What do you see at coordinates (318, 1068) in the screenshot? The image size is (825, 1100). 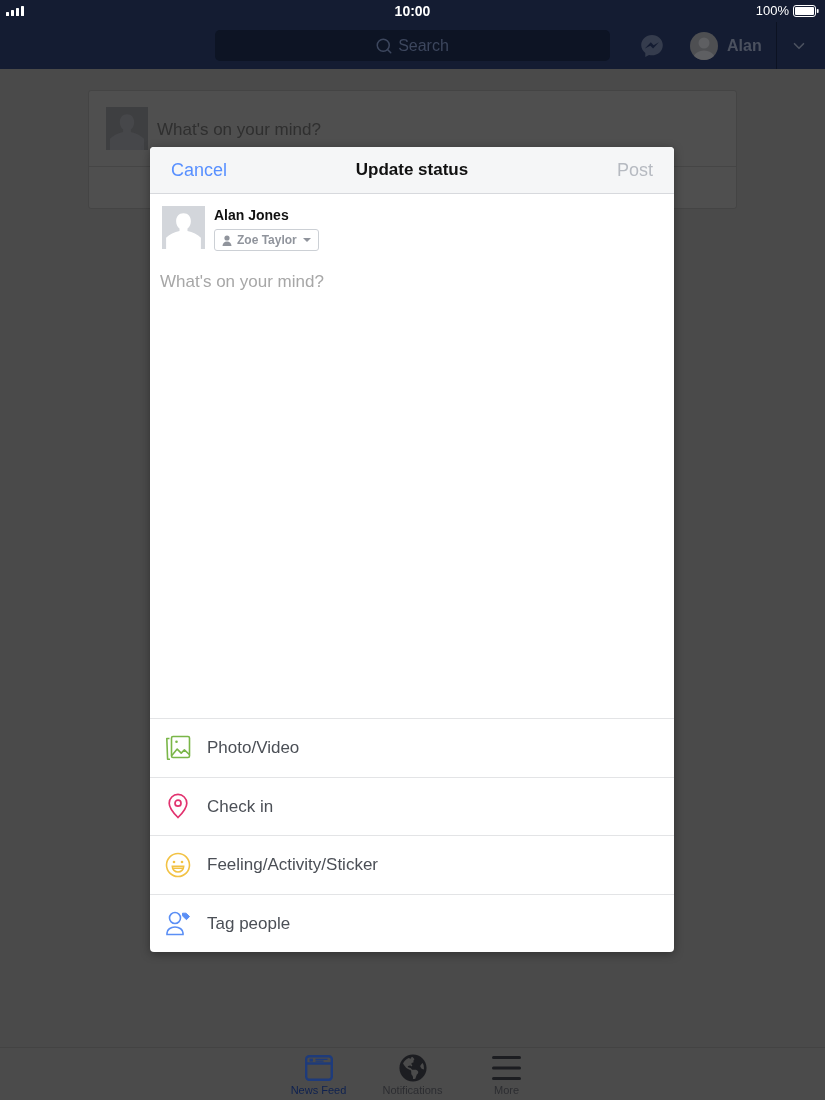 I see `browser-window-icon` at bounding box center [318, 1068].